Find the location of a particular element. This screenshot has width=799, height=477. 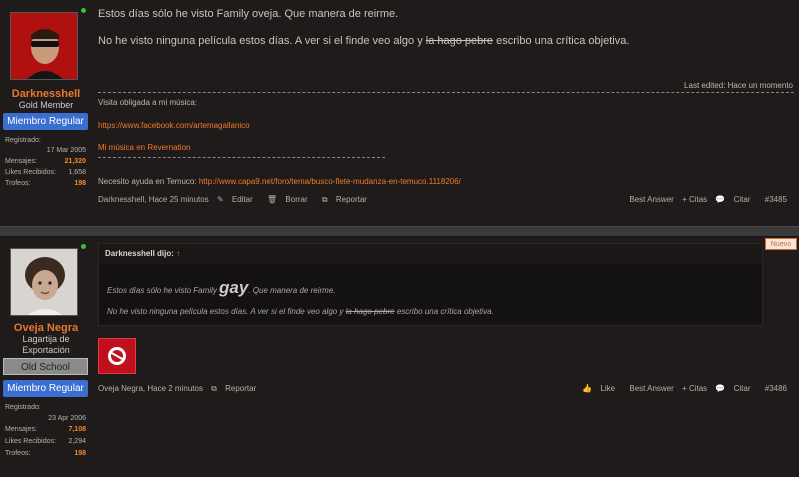

enlarged-text: gay is located at coordinates (234, 287).